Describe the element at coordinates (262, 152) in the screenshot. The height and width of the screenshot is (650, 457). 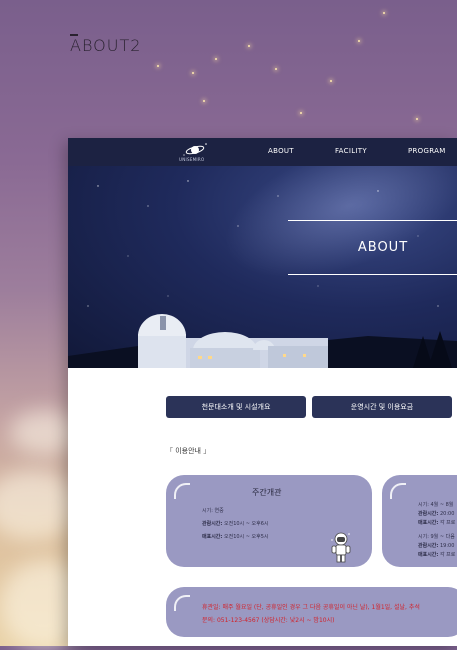
I see `nav-bar: UNISEMIRO ABOUT FACILITY PROGRAM` at that location.